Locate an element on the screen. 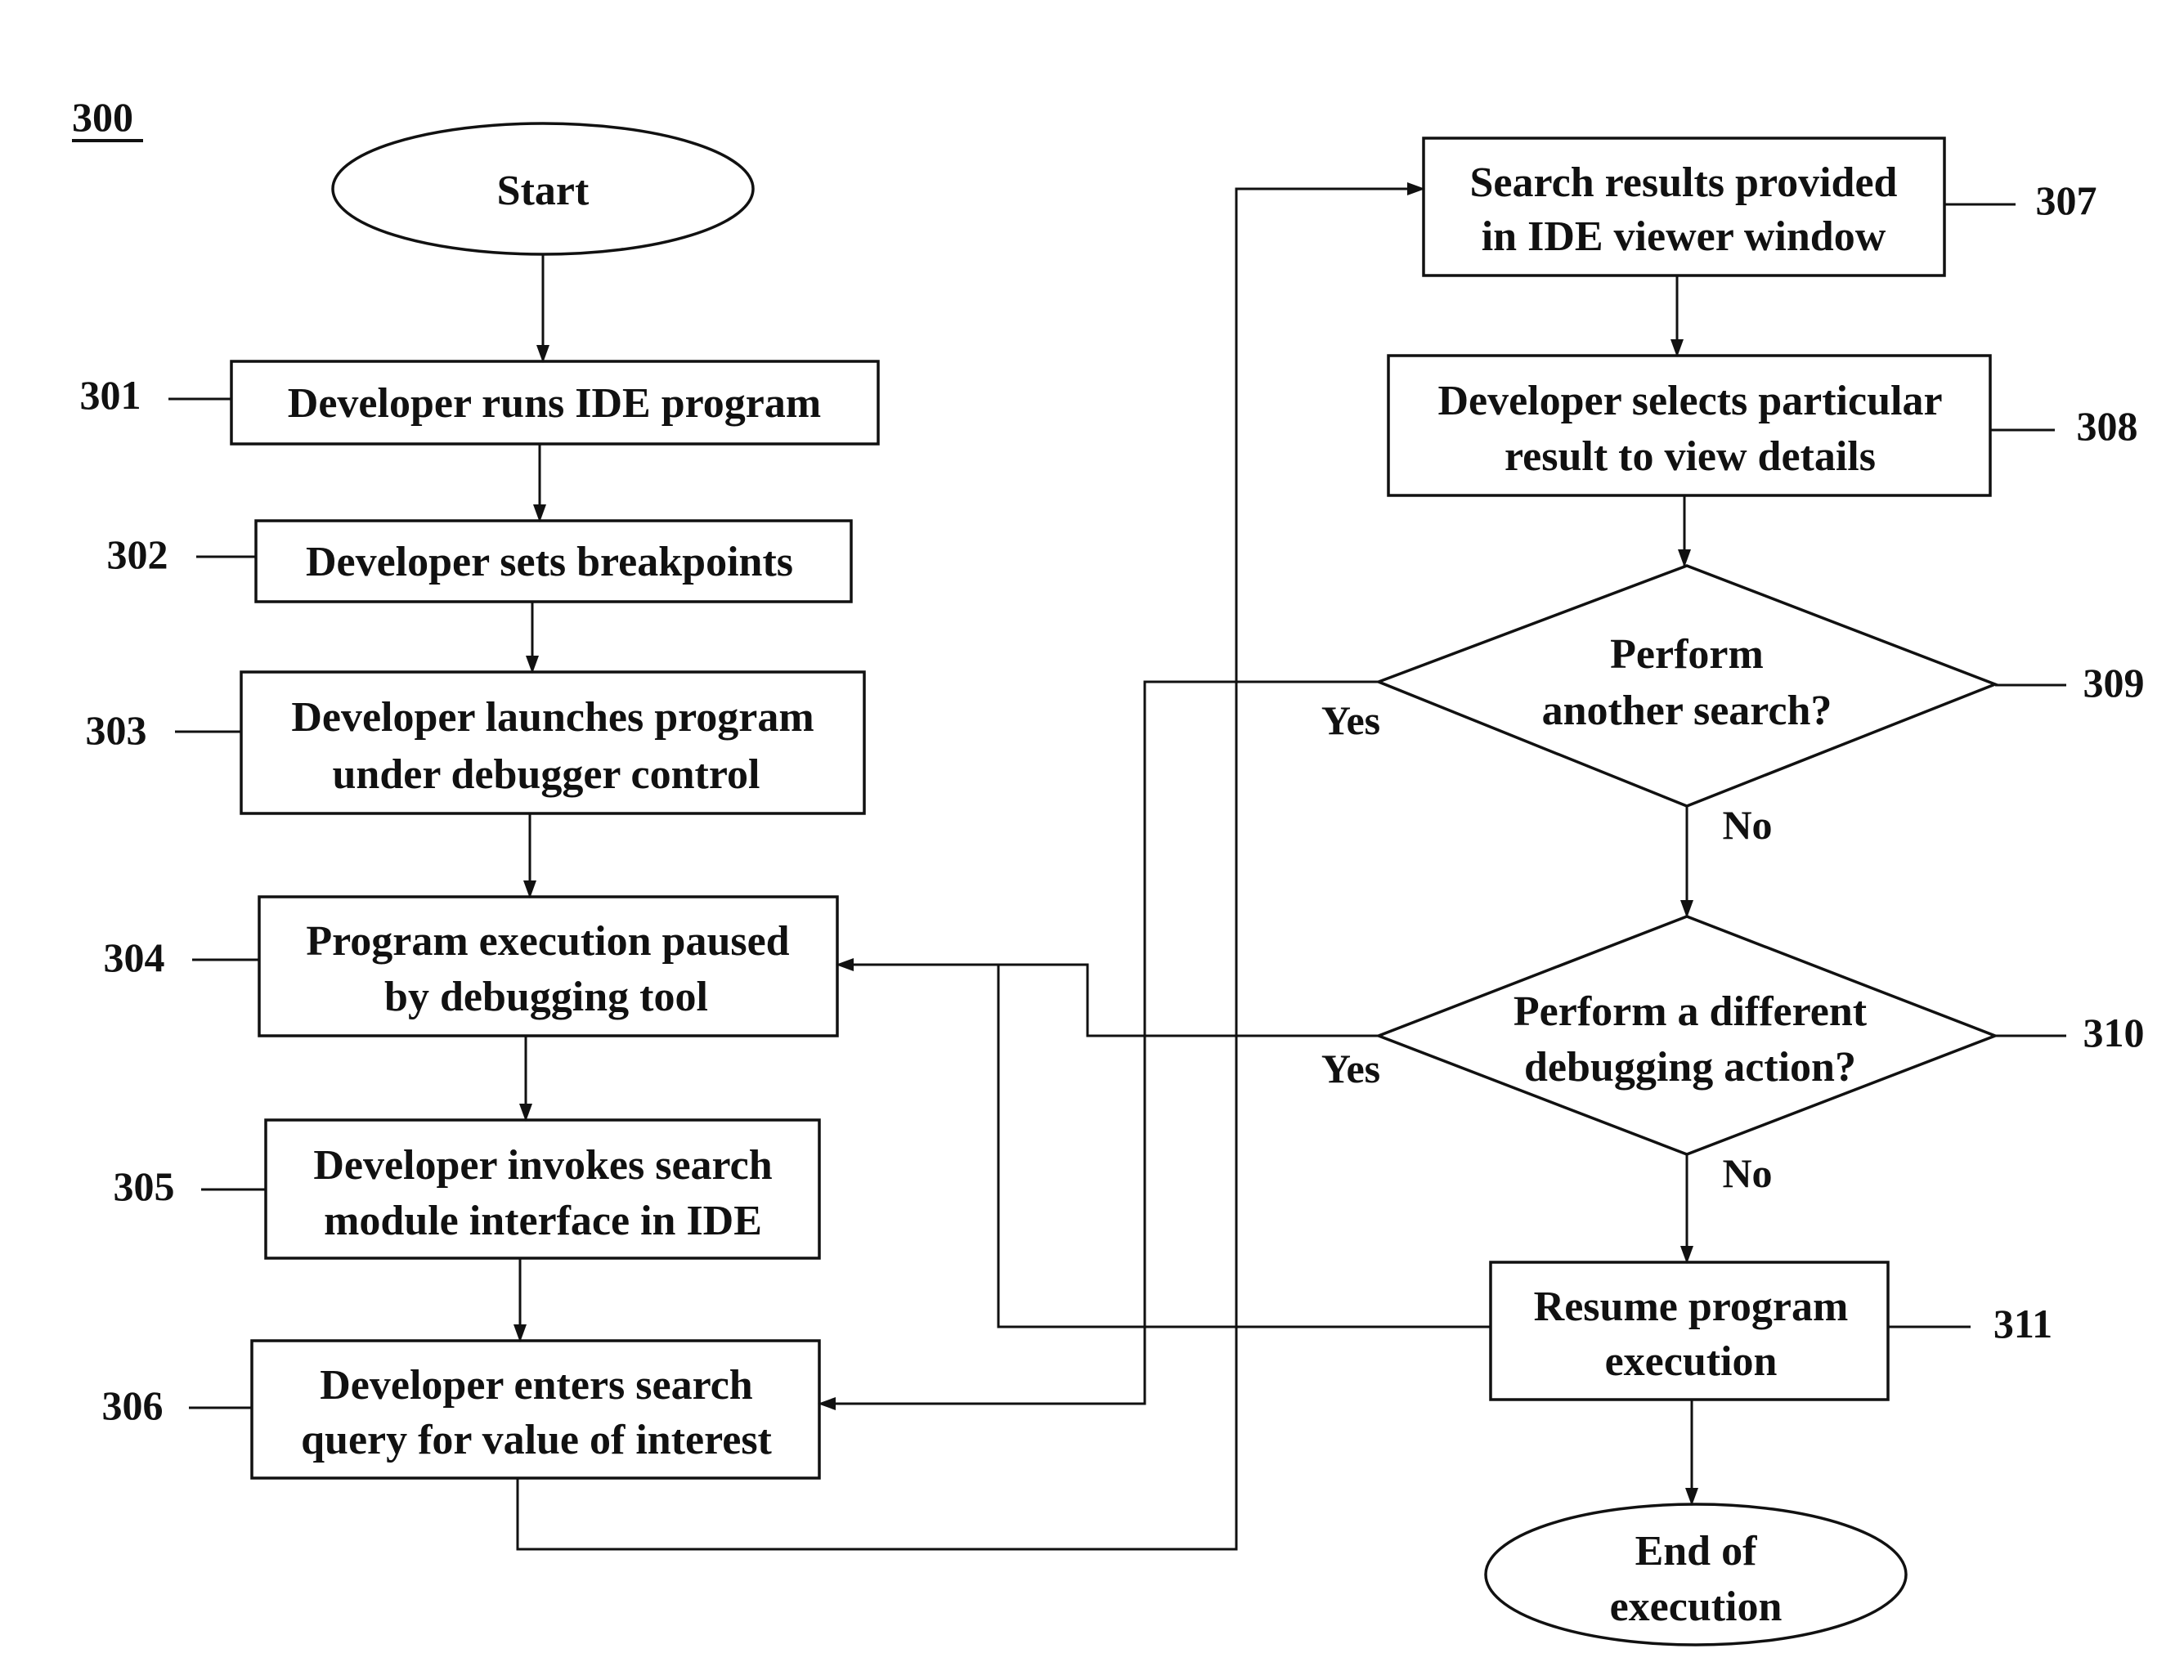 The image size is (2184, 1680). decision-309-ref: 309 is located at coordinates (2114, 683).